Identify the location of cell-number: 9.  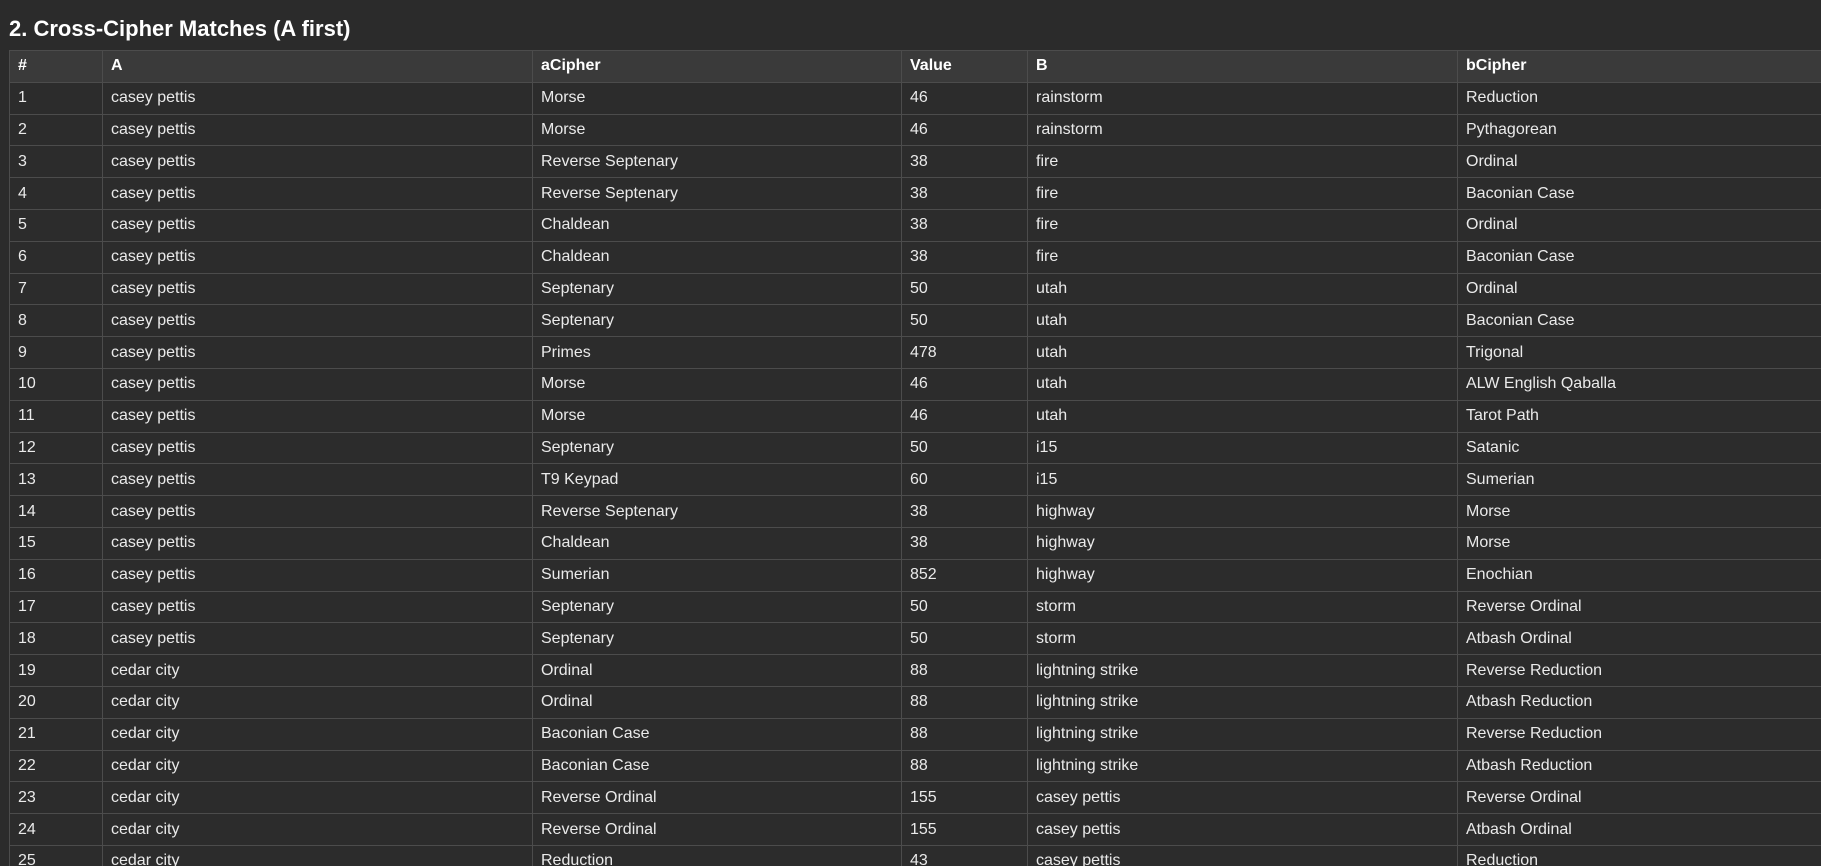
(56, 352).